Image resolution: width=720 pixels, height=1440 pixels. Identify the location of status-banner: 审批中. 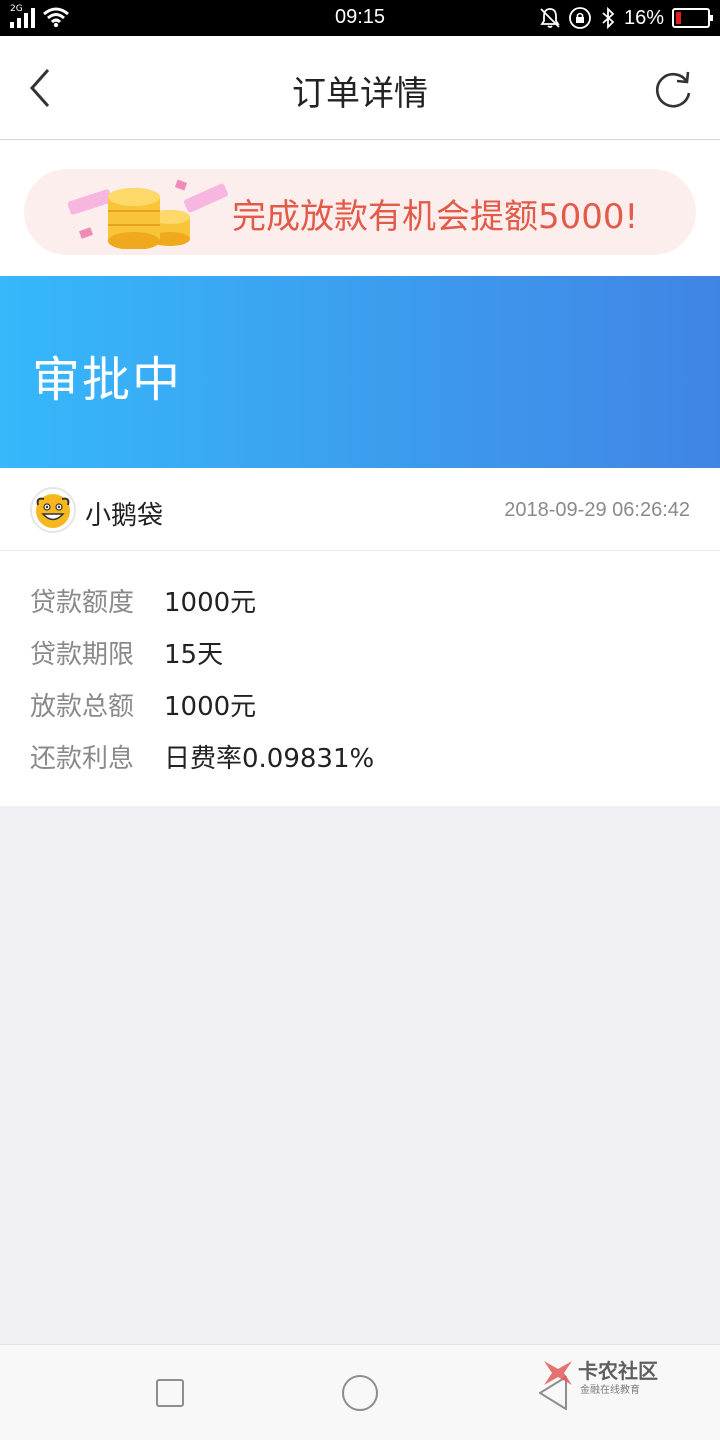
(360, 372).